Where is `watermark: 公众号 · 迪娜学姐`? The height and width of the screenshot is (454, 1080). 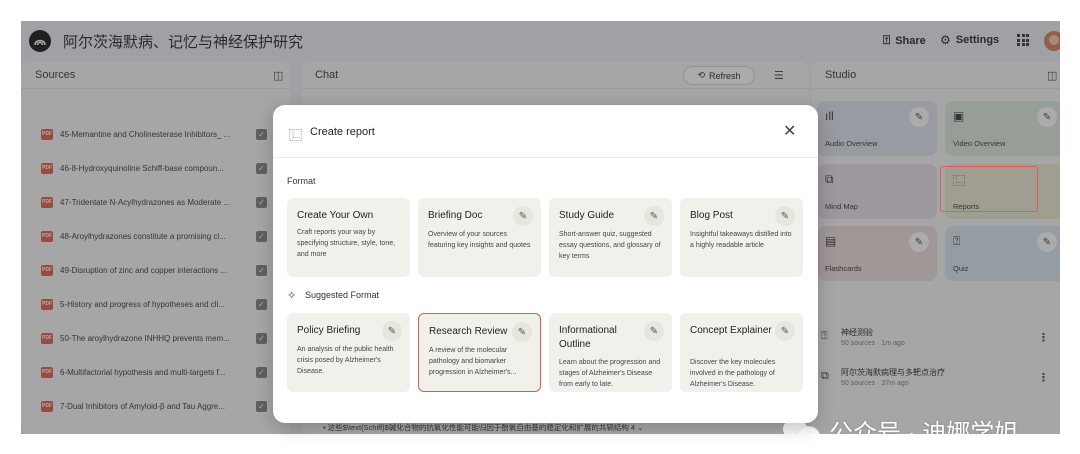 watermark: 公众号 · 迪娜学姐 is located at coordinates (900, 423).